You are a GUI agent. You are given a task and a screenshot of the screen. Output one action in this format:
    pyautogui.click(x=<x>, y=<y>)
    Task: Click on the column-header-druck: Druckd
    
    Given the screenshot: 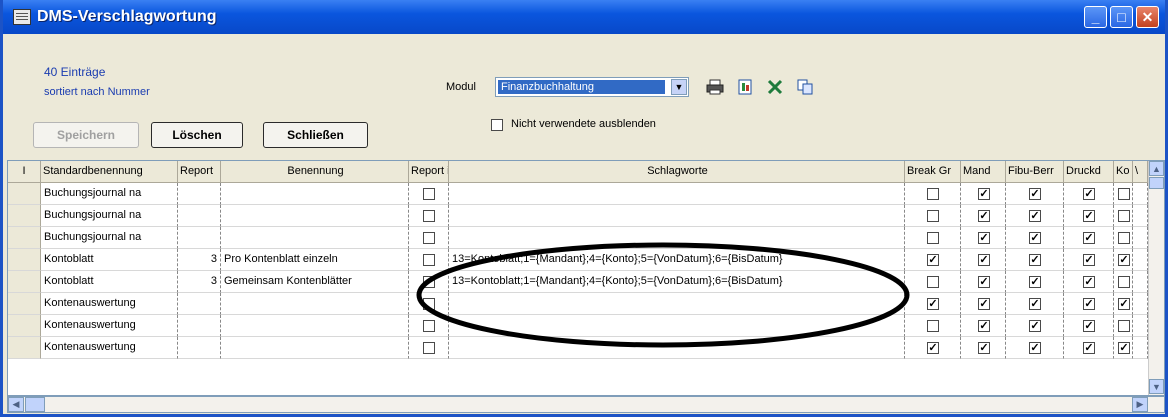 What is the action you would take?
    pyautogui.click(x=1089, y=172)
    